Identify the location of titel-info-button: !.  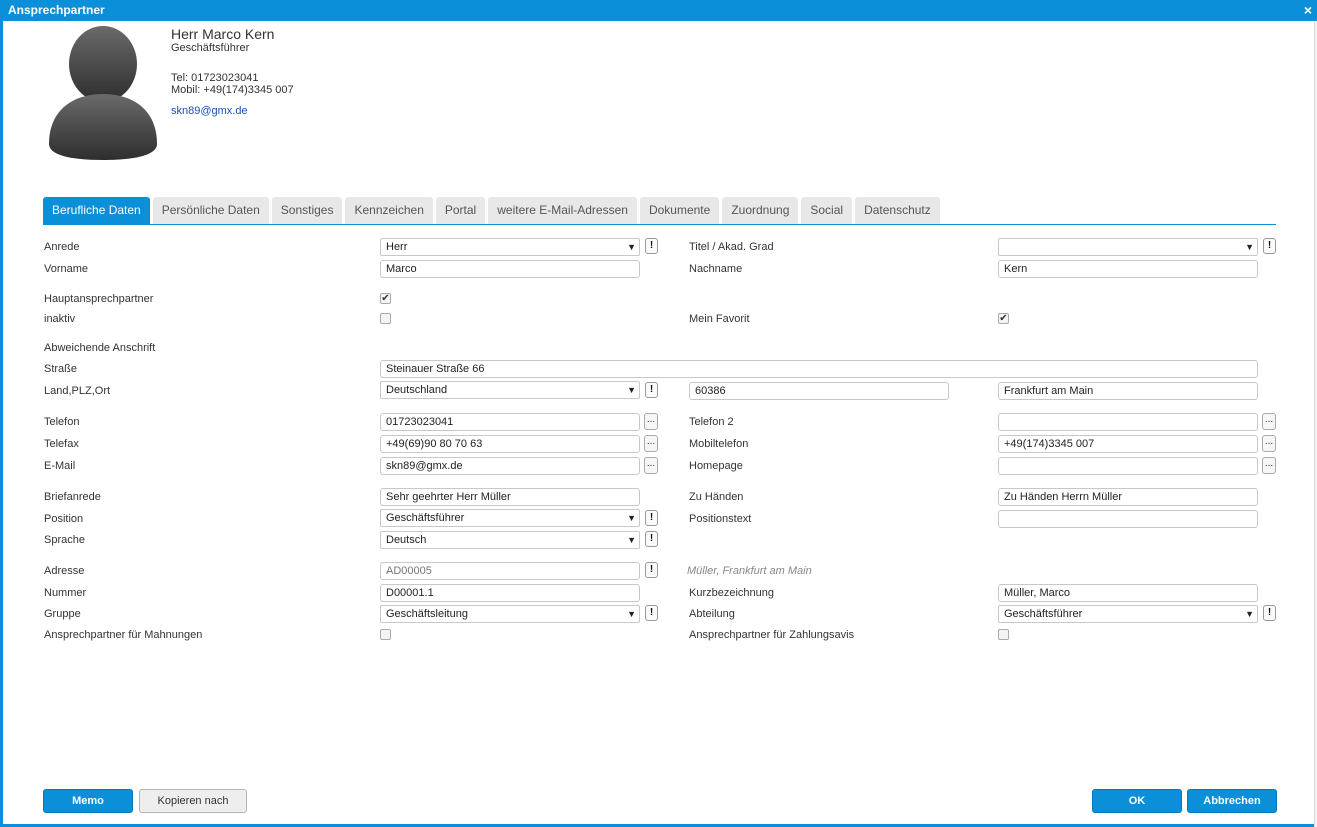
(1269, 246).